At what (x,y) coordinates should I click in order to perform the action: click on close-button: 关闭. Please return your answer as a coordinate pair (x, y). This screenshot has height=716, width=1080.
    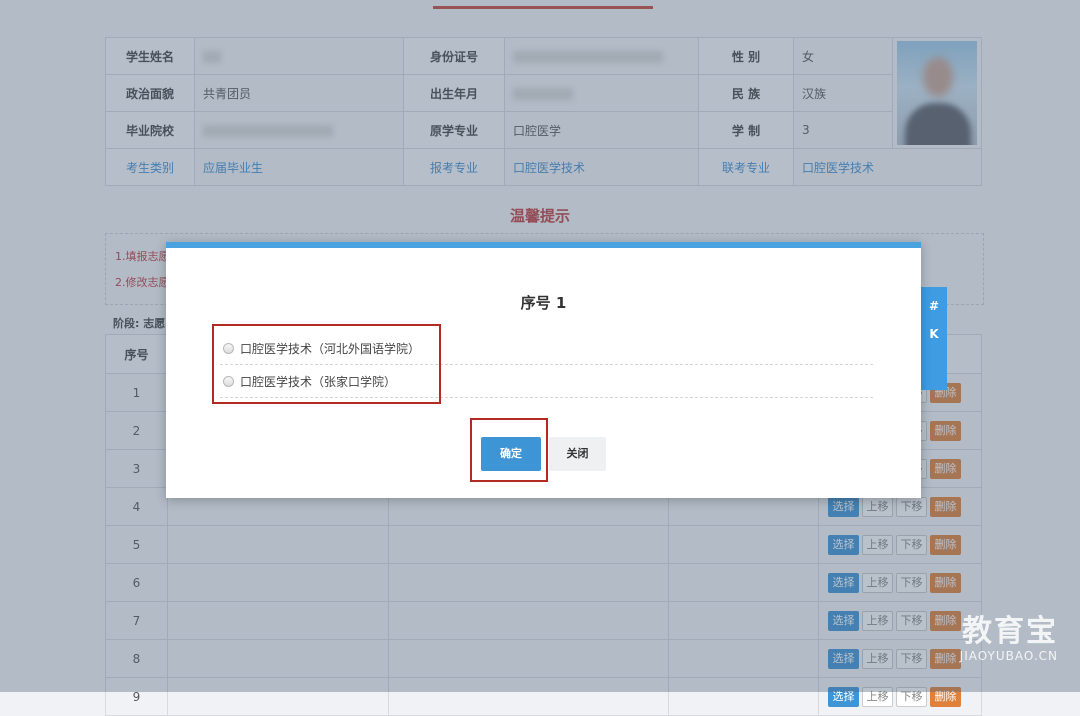
    Looking at the image, I should click on (577, 454).